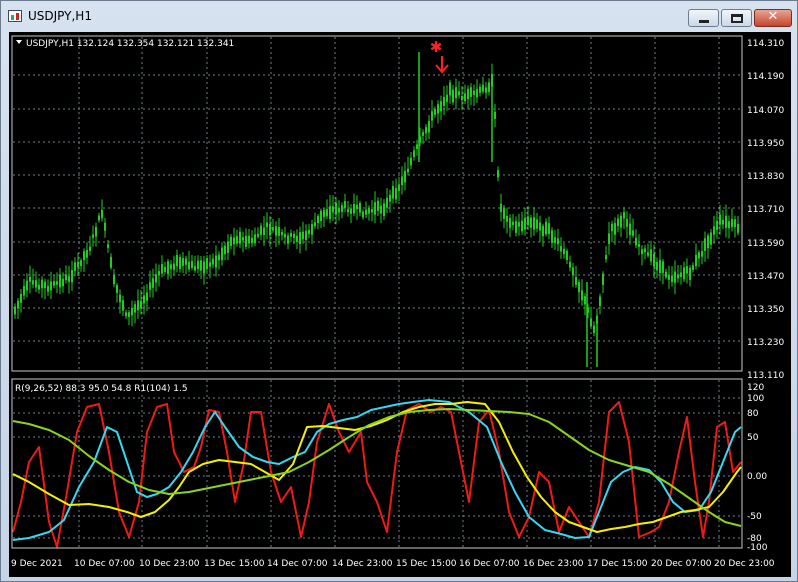  Describe the element at coordinates (773, 18) in the screenshot. I see `close-button: ✕` at that location.